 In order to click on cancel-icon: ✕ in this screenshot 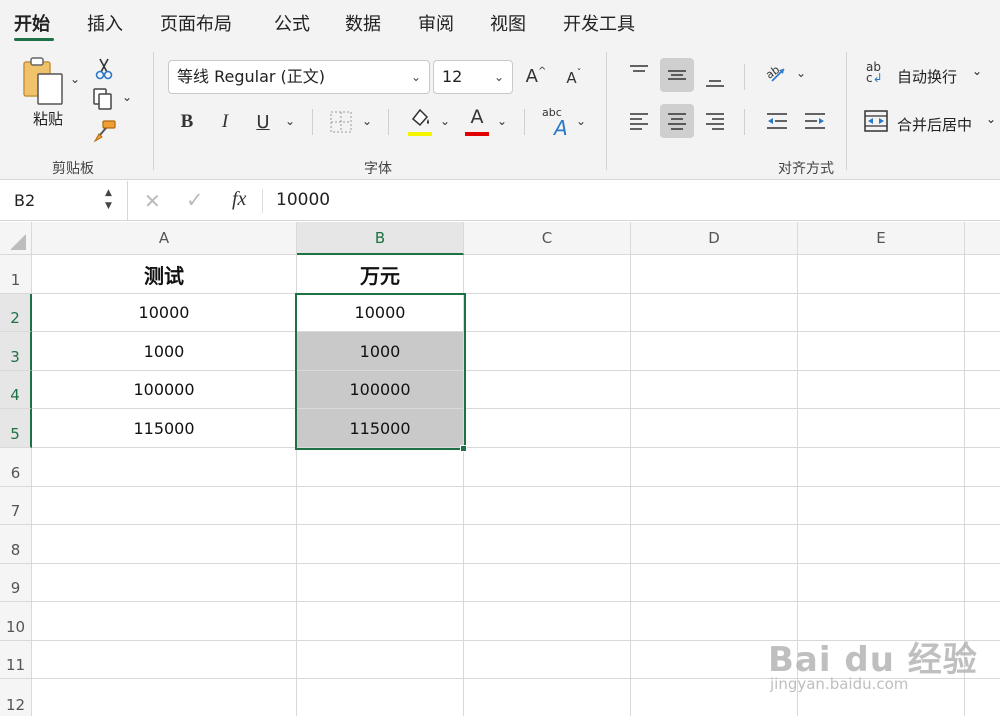, I will do `click(152, 201)`.